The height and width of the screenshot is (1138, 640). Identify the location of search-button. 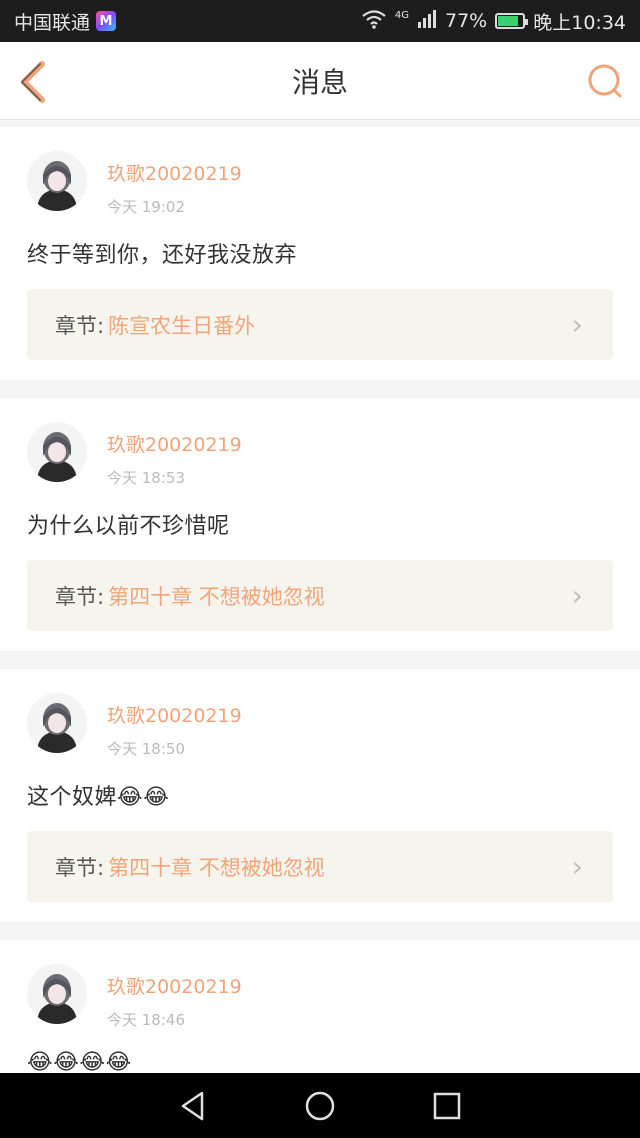
(605, 81).